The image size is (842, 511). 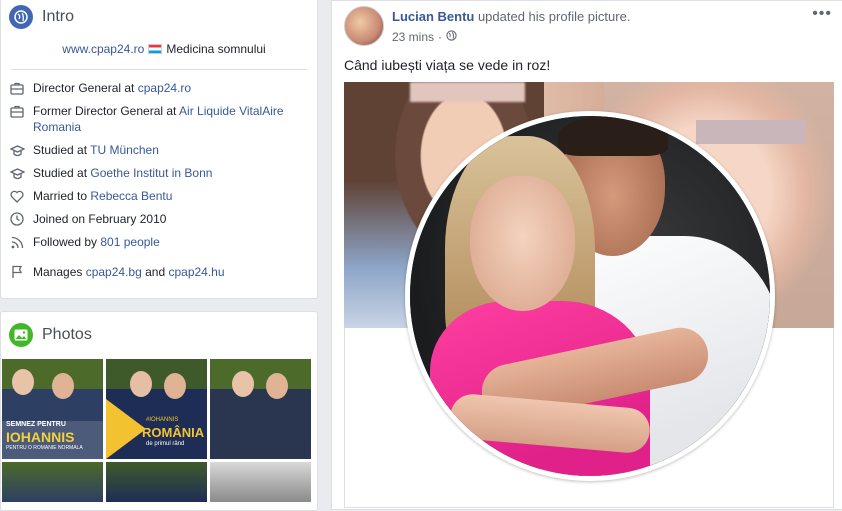 I want to click on intro-item-relationship: Married to Rebecca Bentu, so click(x=159, y=196).